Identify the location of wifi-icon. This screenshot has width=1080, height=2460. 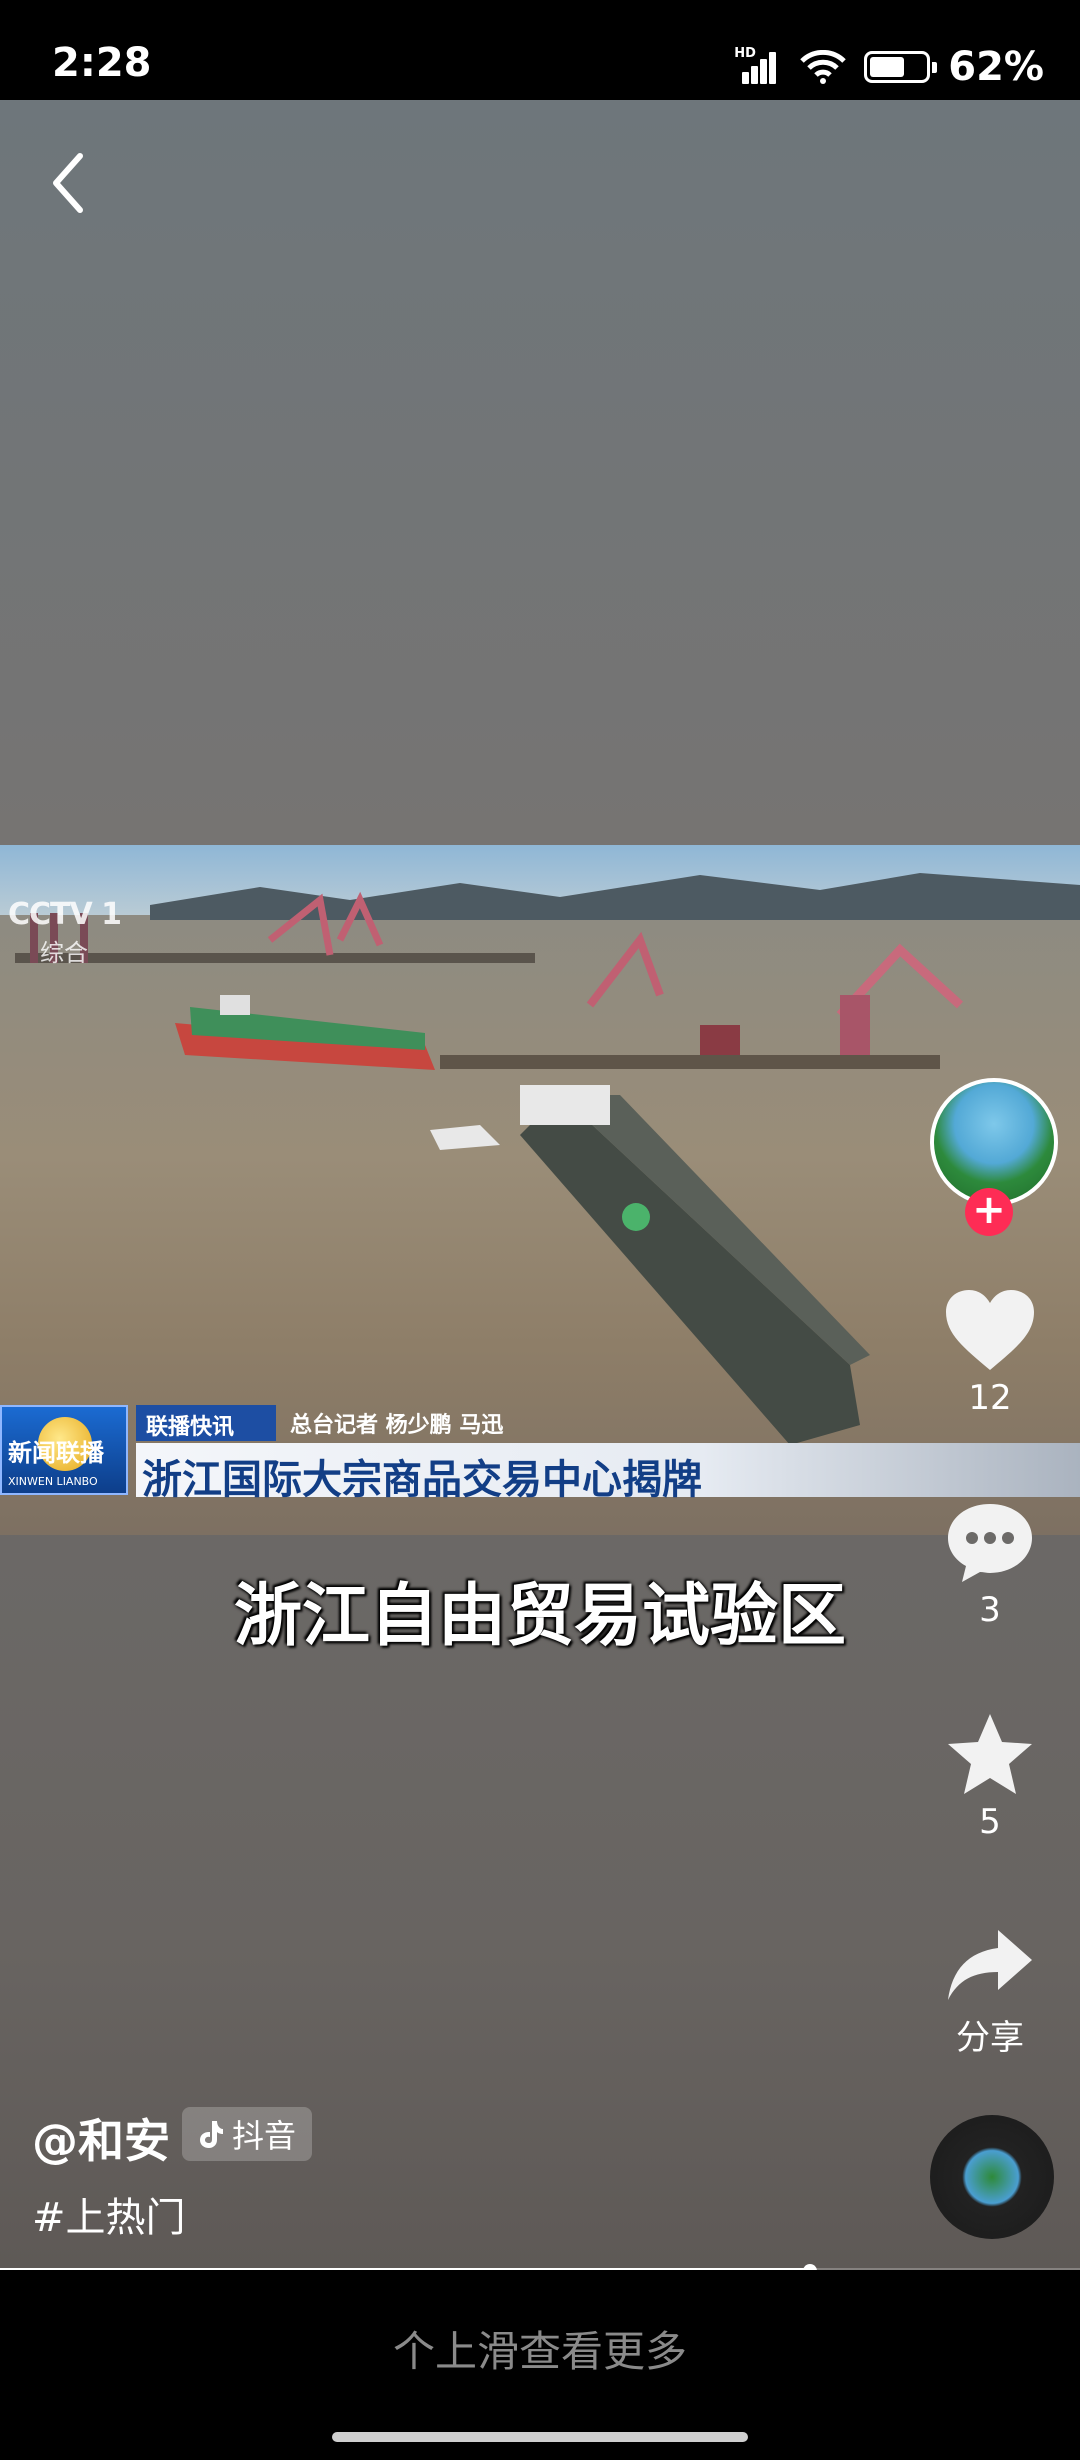
(823, 67).